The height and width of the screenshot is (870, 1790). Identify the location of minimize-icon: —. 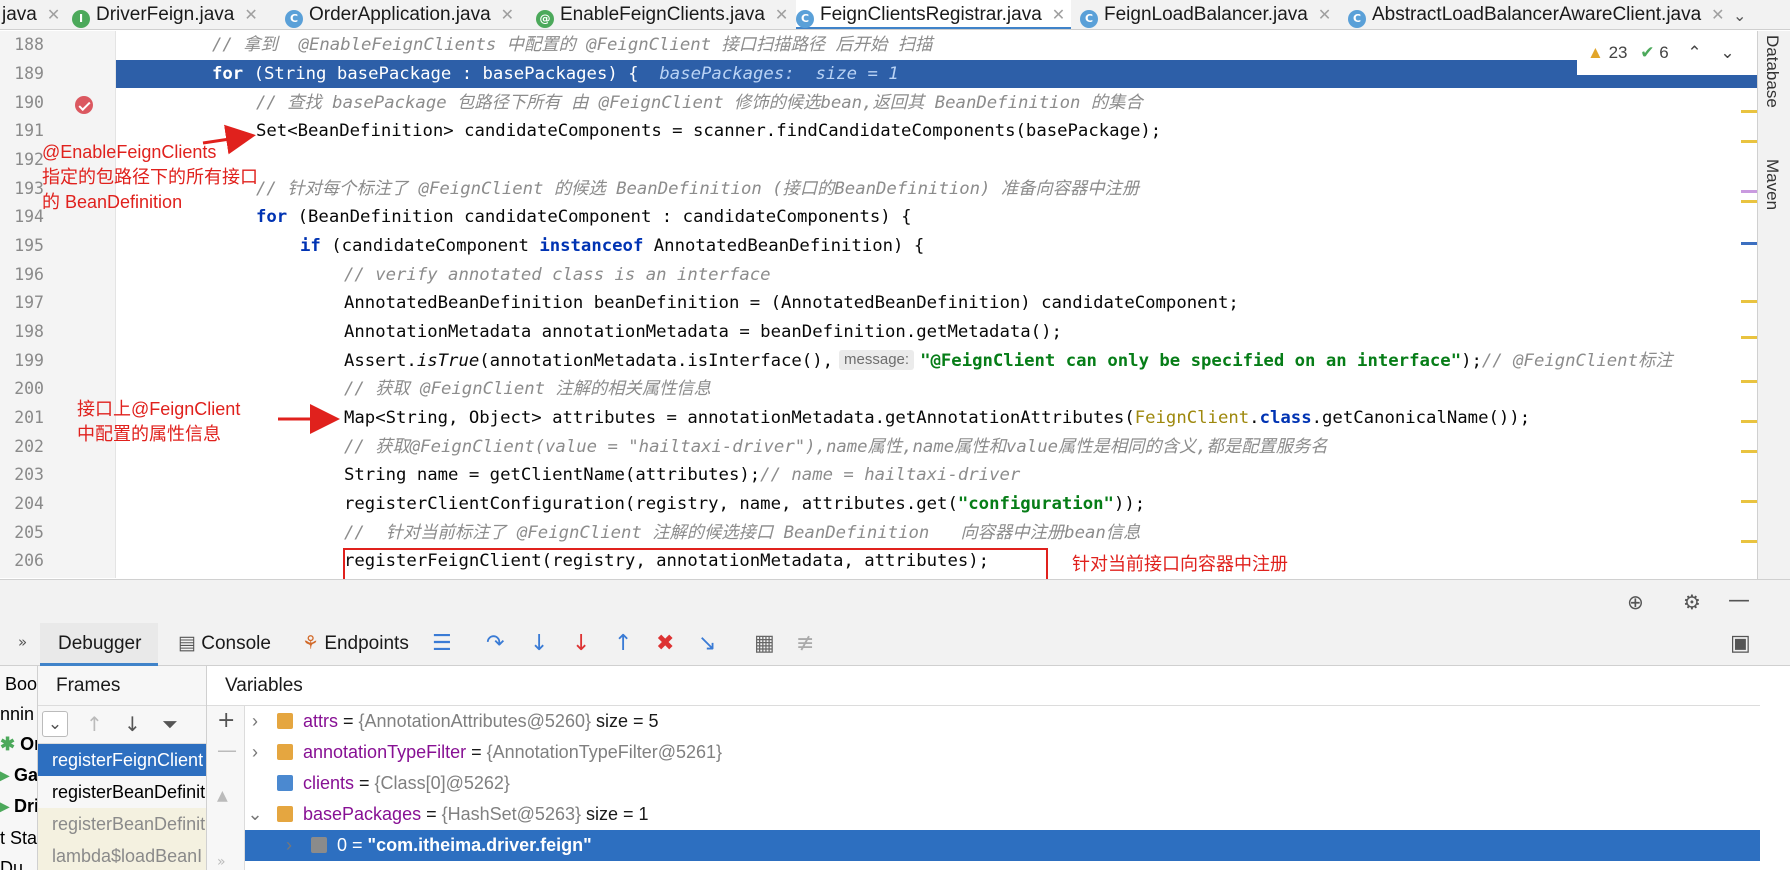
(1739, 600).